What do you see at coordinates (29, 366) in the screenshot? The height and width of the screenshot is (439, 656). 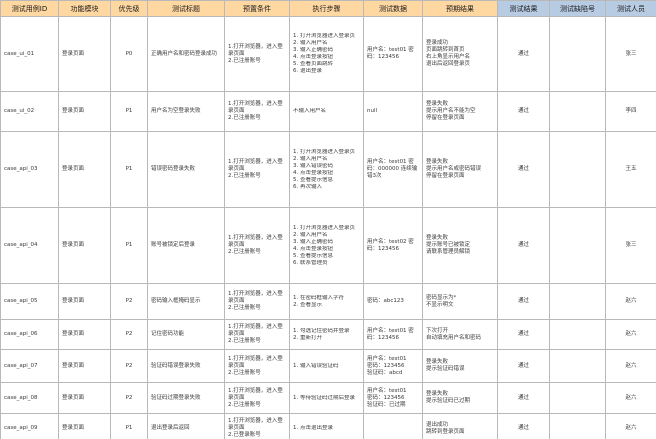 I see `case-id-cell: case_api_07` at bounding box center [29, 366].